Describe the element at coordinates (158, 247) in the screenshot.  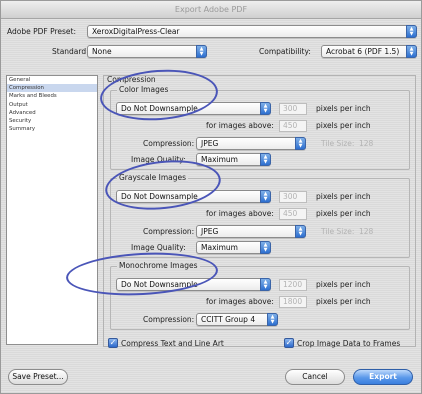
I see `grayscale-quality-label: Image Quality:` at that location.